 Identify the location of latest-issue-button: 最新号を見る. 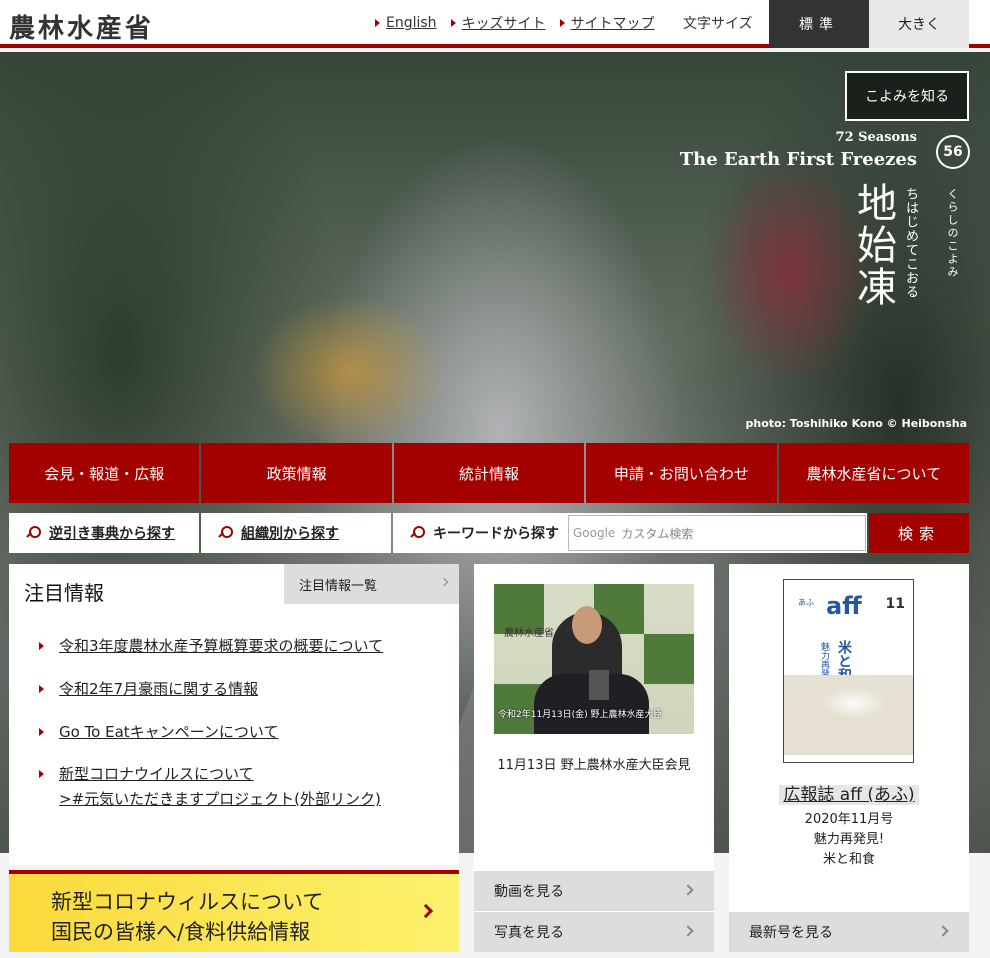
(849, 932).